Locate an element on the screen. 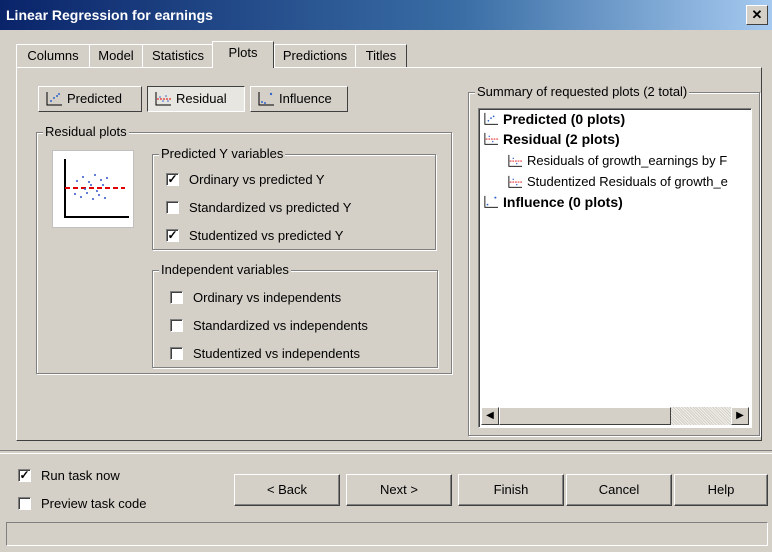 The height and width of the screenshot is (552, 772). standardized-vs-predicted-checkbox: Standardized vs predicted Y is located at coordinates (258, 207).